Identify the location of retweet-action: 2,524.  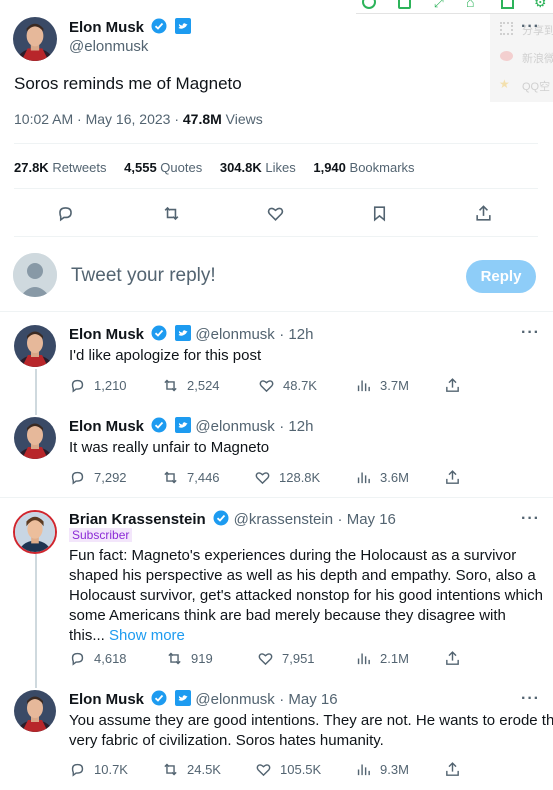
(191, 385).